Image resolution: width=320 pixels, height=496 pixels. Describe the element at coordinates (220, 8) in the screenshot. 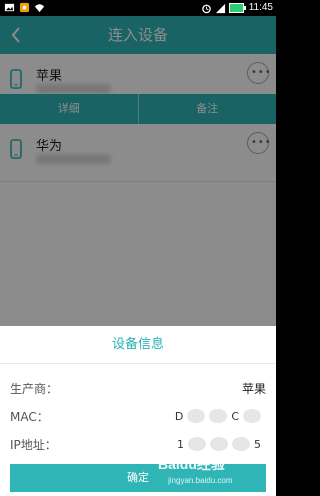

I see `signal-icon` at that location.